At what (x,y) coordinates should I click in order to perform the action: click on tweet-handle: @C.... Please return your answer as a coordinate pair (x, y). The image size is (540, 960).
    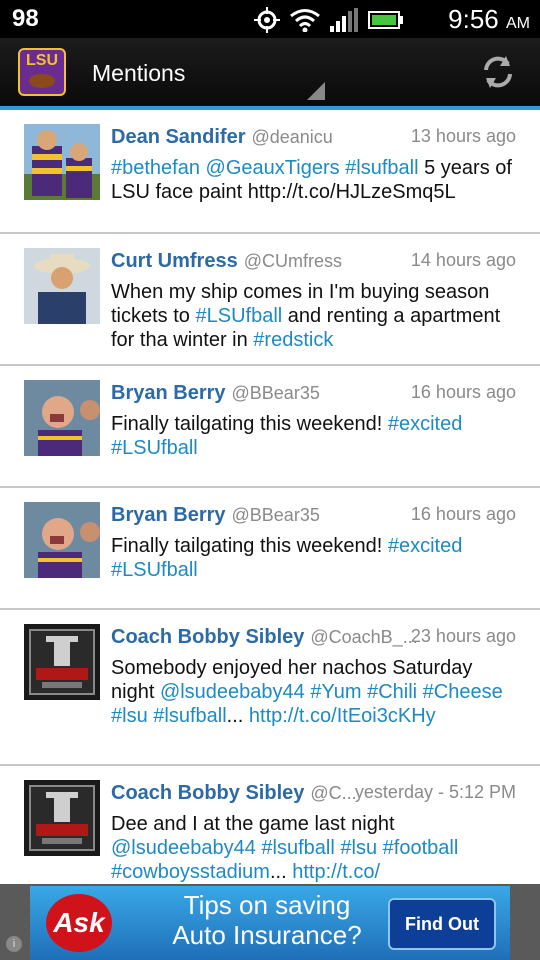
    Looking at the image, I should click on (333, 793).